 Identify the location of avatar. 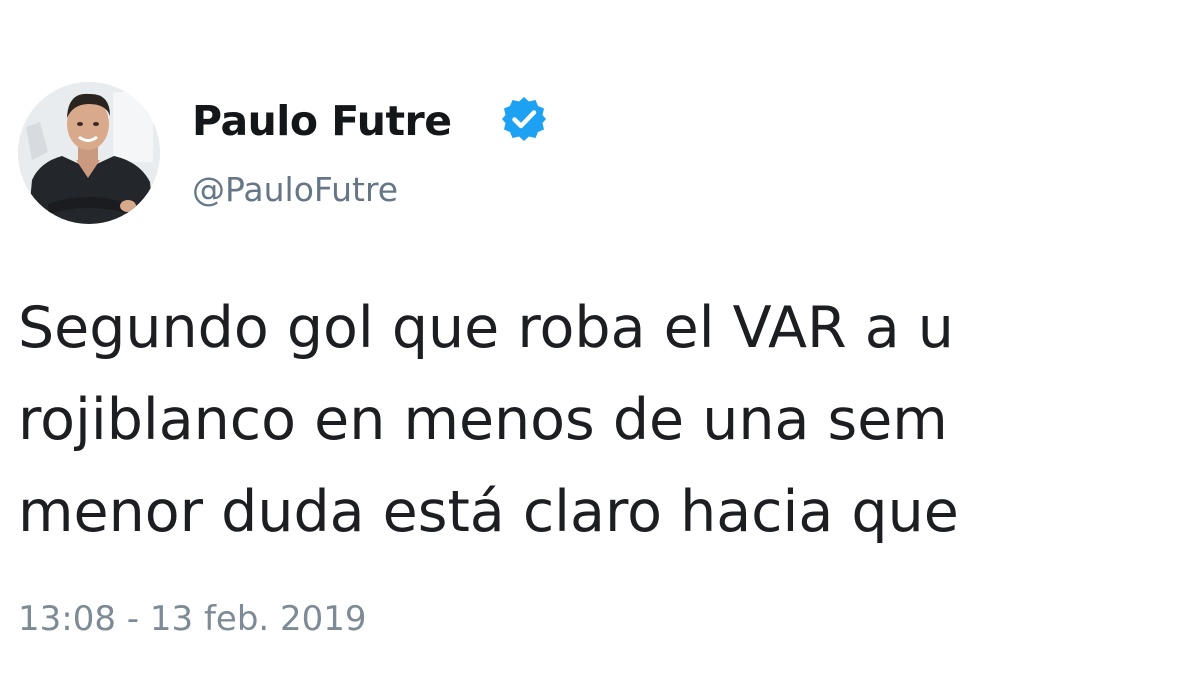
(89, 153).